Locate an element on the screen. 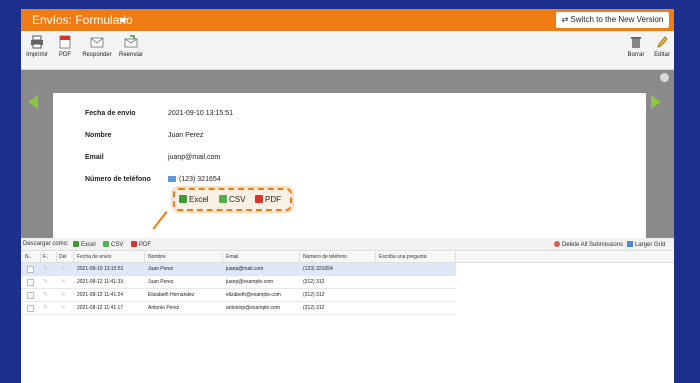  col-date: Fecha de envío is located at coordinates (94, 257).